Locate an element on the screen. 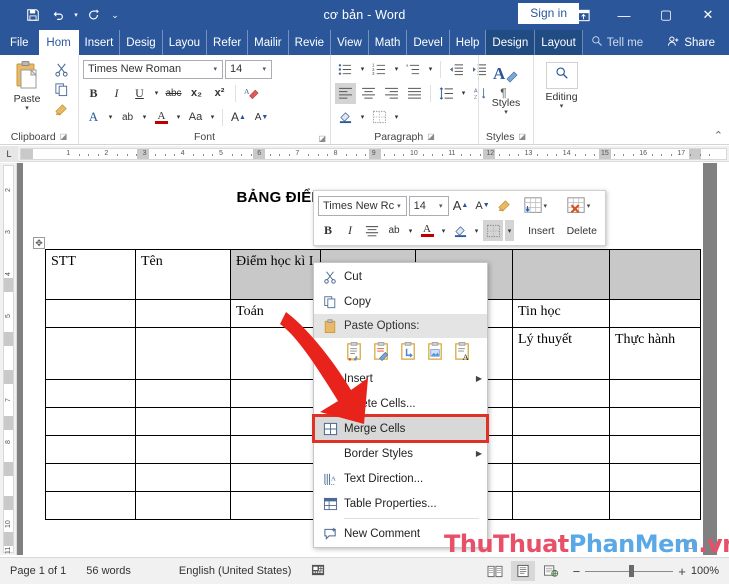  tab-insert: Insert is located at coordinates (100, 42).